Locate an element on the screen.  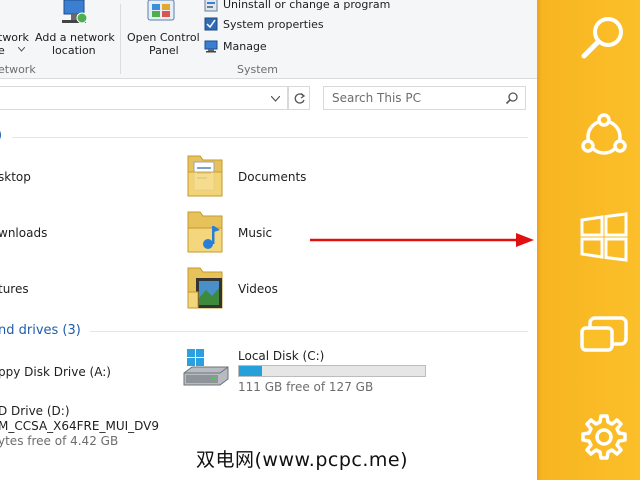
charm-settings is located at coordinates (604, 436).